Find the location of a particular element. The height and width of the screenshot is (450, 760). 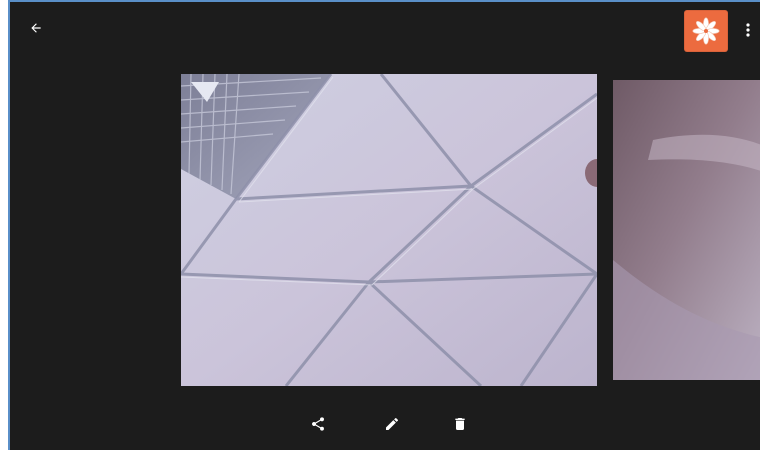

share-icon is located at coordinates (318, 424).